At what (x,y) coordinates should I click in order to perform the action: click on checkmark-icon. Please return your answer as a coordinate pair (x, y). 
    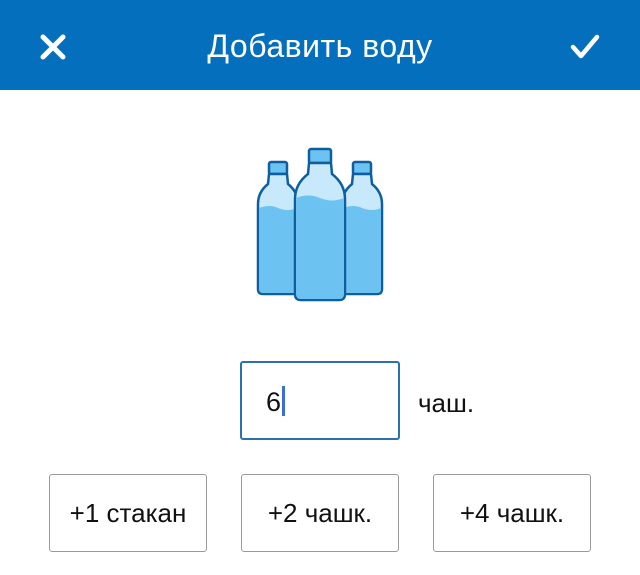
    Looking at the image, I should click on (585, 46).